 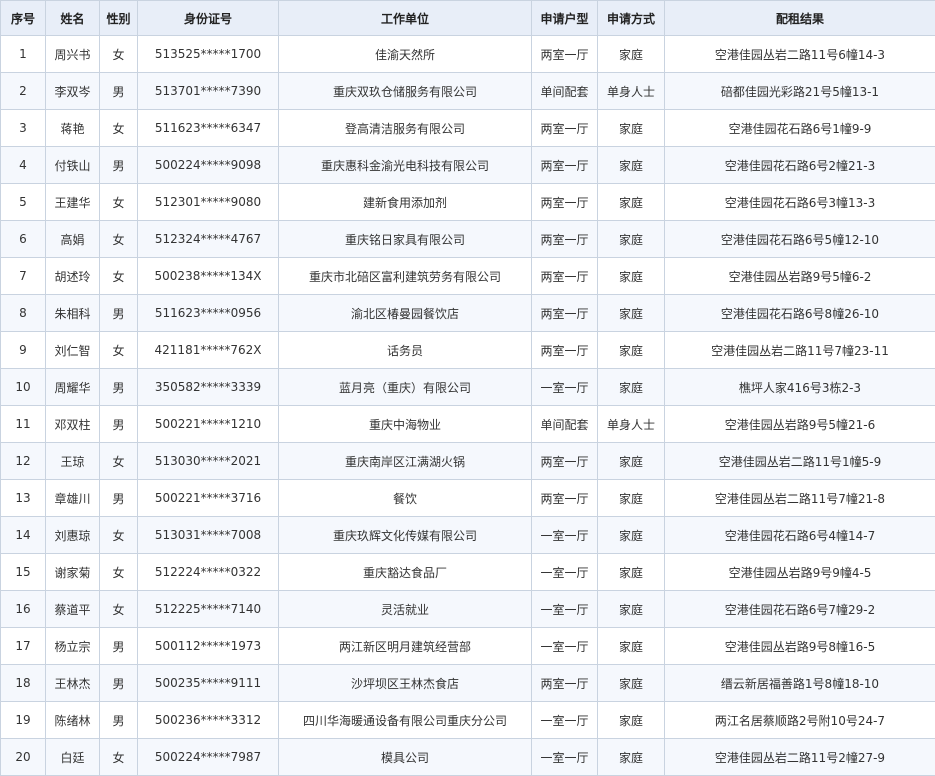 I want to click on cell-allocation-result: 空港佳园丛岩二路11号7幢21-8, so click(x=800, y=498).